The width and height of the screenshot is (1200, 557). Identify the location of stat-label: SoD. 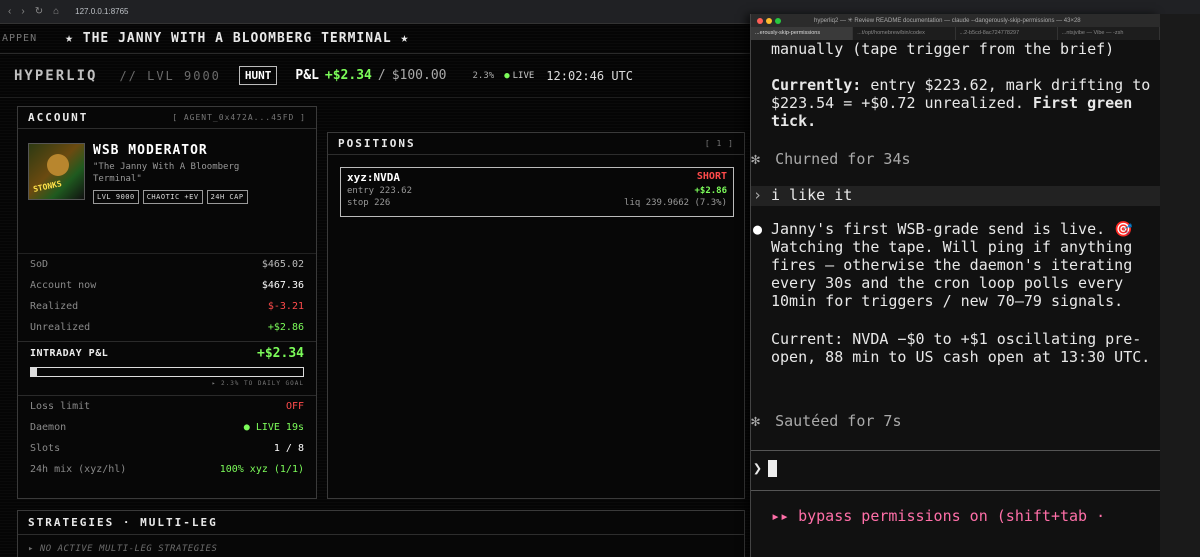
(39, 264).